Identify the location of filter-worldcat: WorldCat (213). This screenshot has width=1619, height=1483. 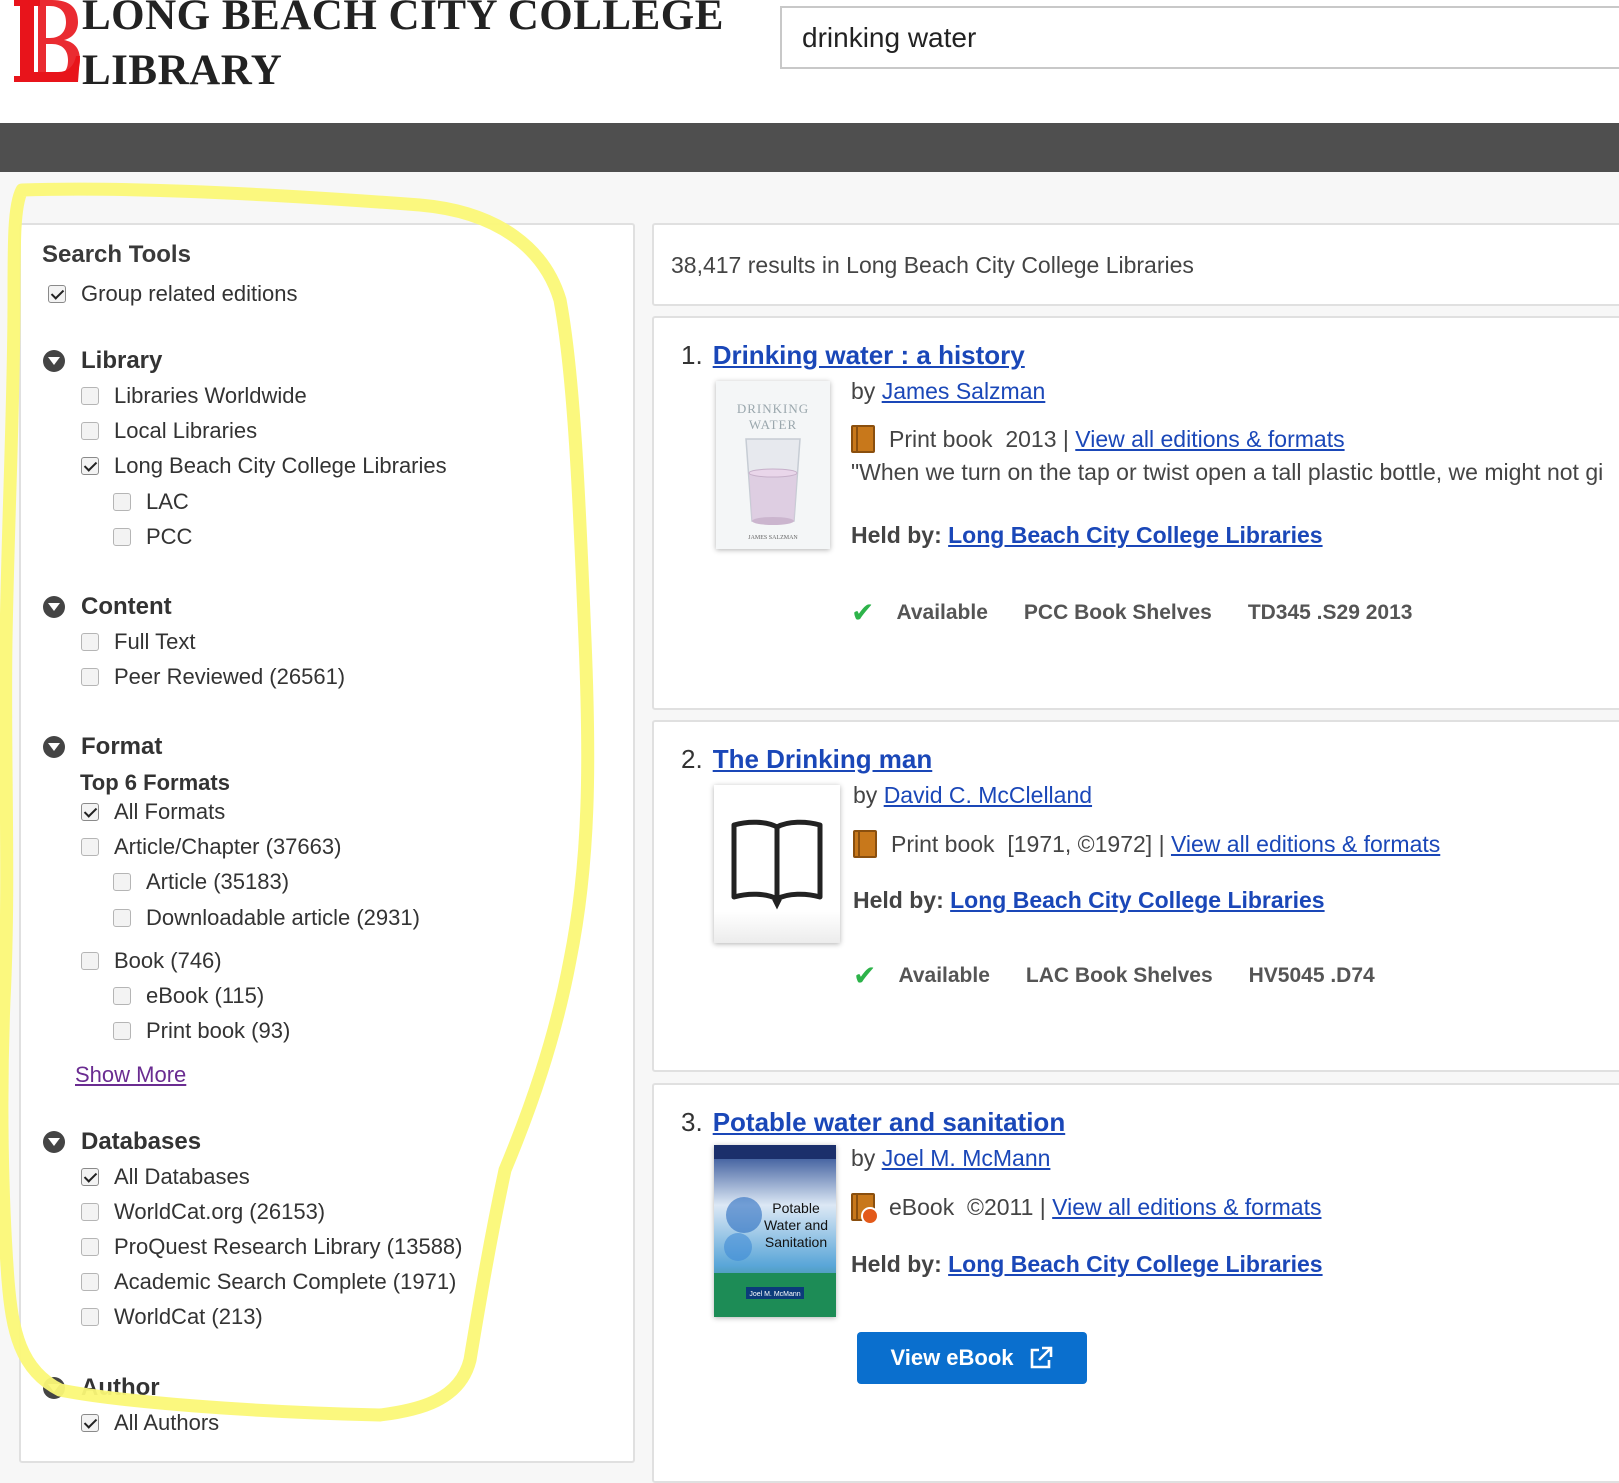
(172, 1317).